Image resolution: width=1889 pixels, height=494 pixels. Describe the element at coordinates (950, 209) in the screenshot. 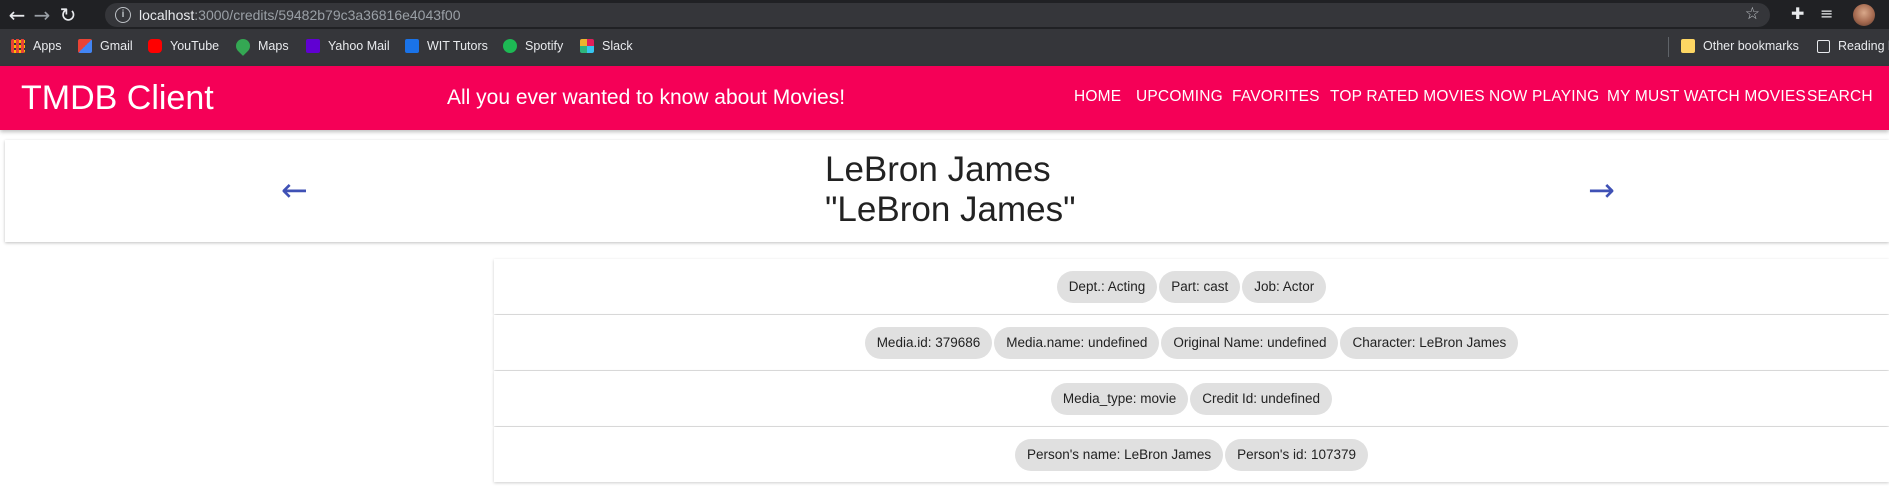

I see `character-name: "LeBron James"` at that location.